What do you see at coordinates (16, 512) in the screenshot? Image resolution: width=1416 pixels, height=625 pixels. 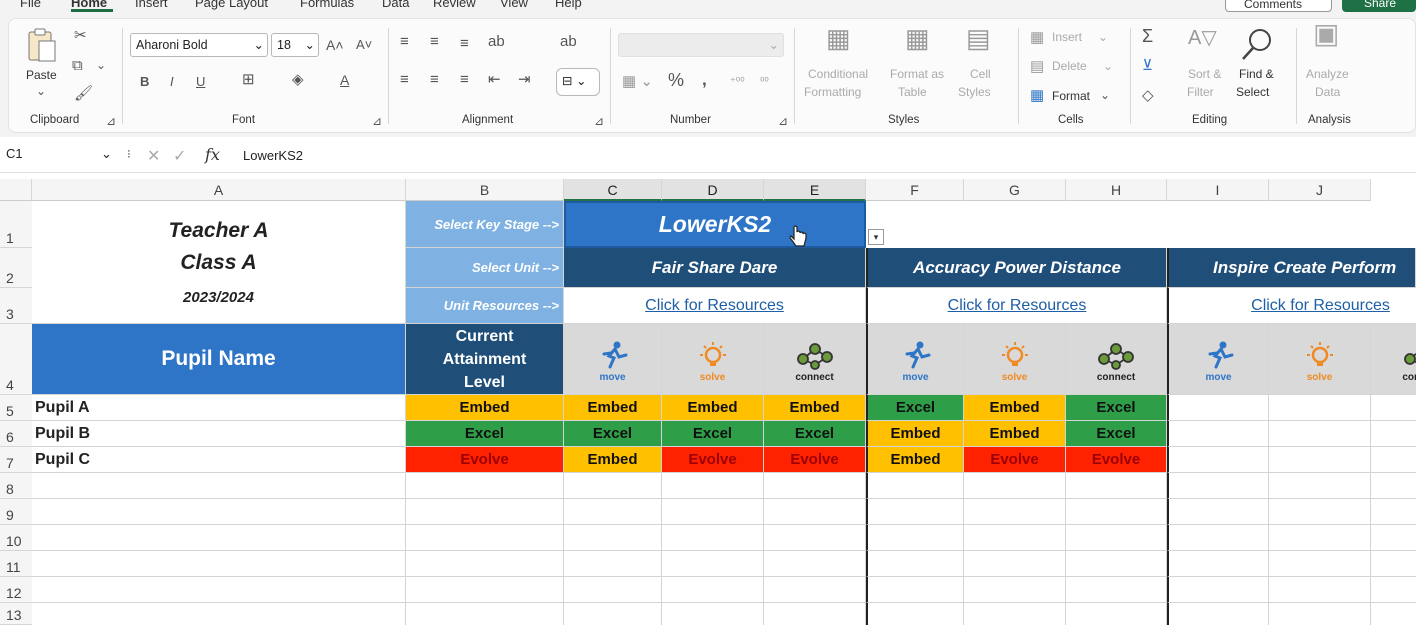 I see `row-header: 9` at bounding box center [16, 512].